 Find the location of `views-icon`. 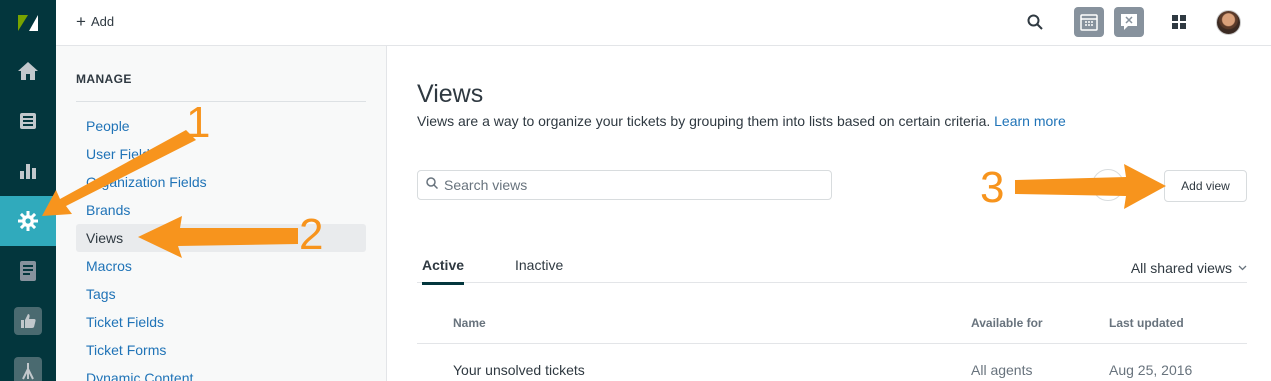

views-icon is located at coordinates (28, 121).